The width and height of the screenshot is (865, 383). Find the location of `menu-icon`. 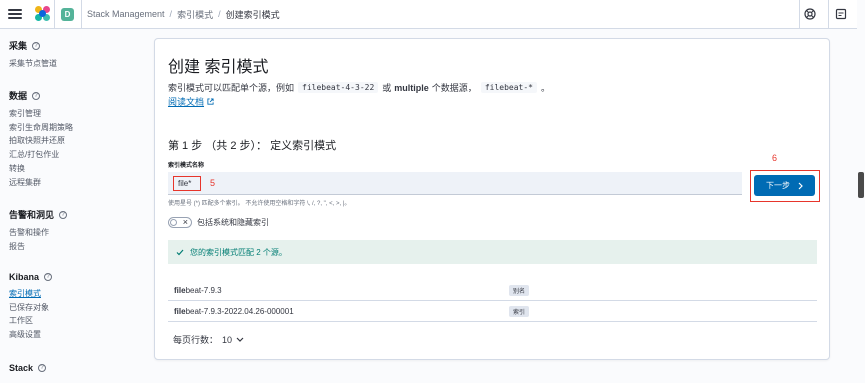

menu-icon is located at coordinates (15, 14).